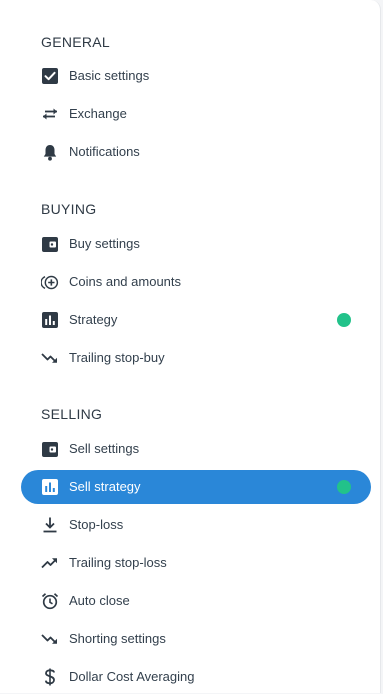 This screenshot has height=694, width=383. What do you see at coordinates (104, 243) in the screenshot?
I see `sidebar-item-label: Buy settings` at bounding box center [104, 243].